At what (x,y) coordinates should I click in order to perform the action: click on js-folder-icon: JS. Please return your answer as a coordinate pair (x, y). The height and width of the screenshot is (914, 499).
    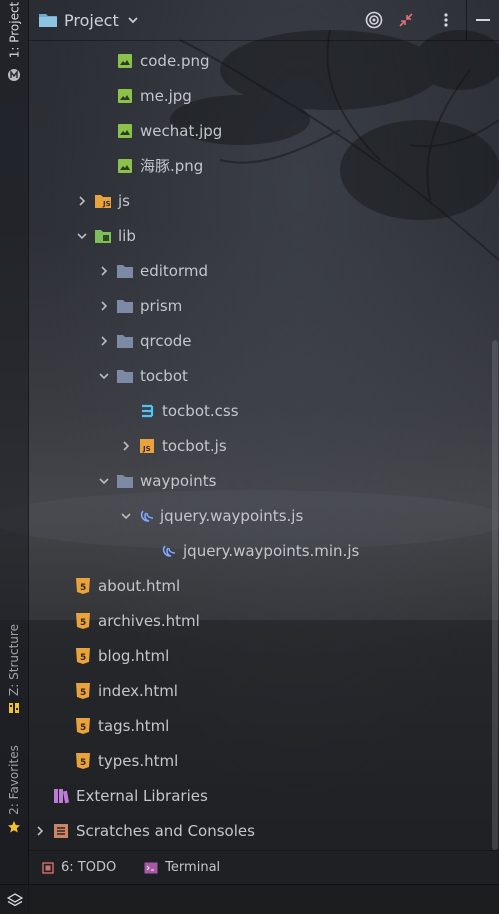
    Looking at the image, I should click on (103, 201).